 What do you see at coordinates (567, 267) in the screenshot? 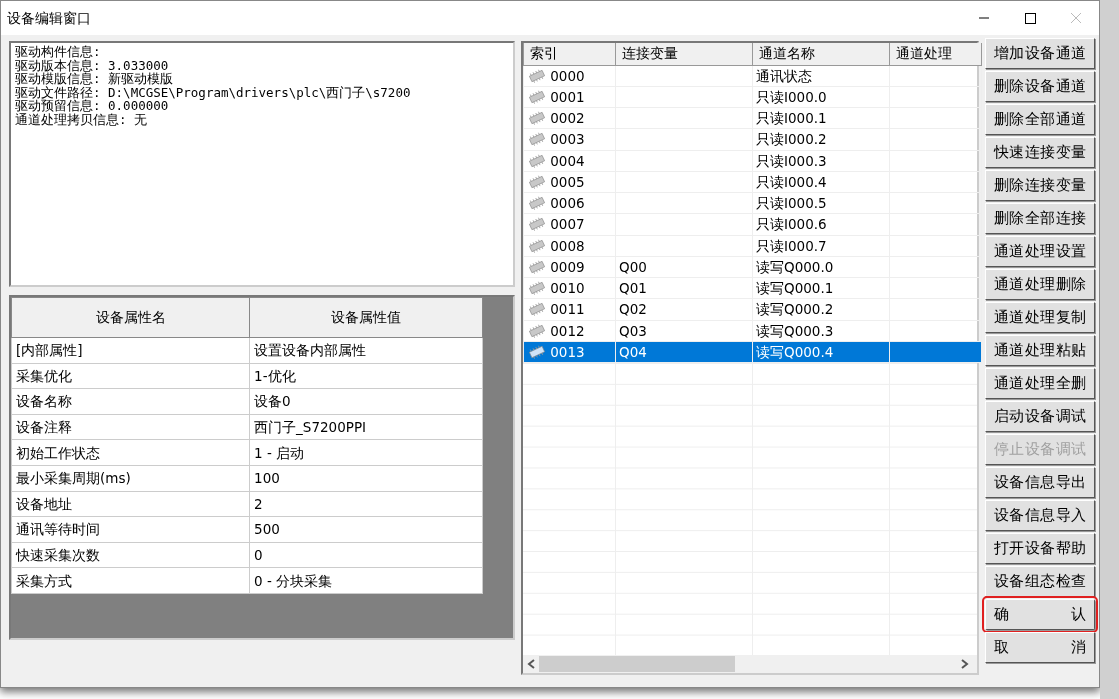
I see `channel-index: 0009` at bounding box center [567, 267].